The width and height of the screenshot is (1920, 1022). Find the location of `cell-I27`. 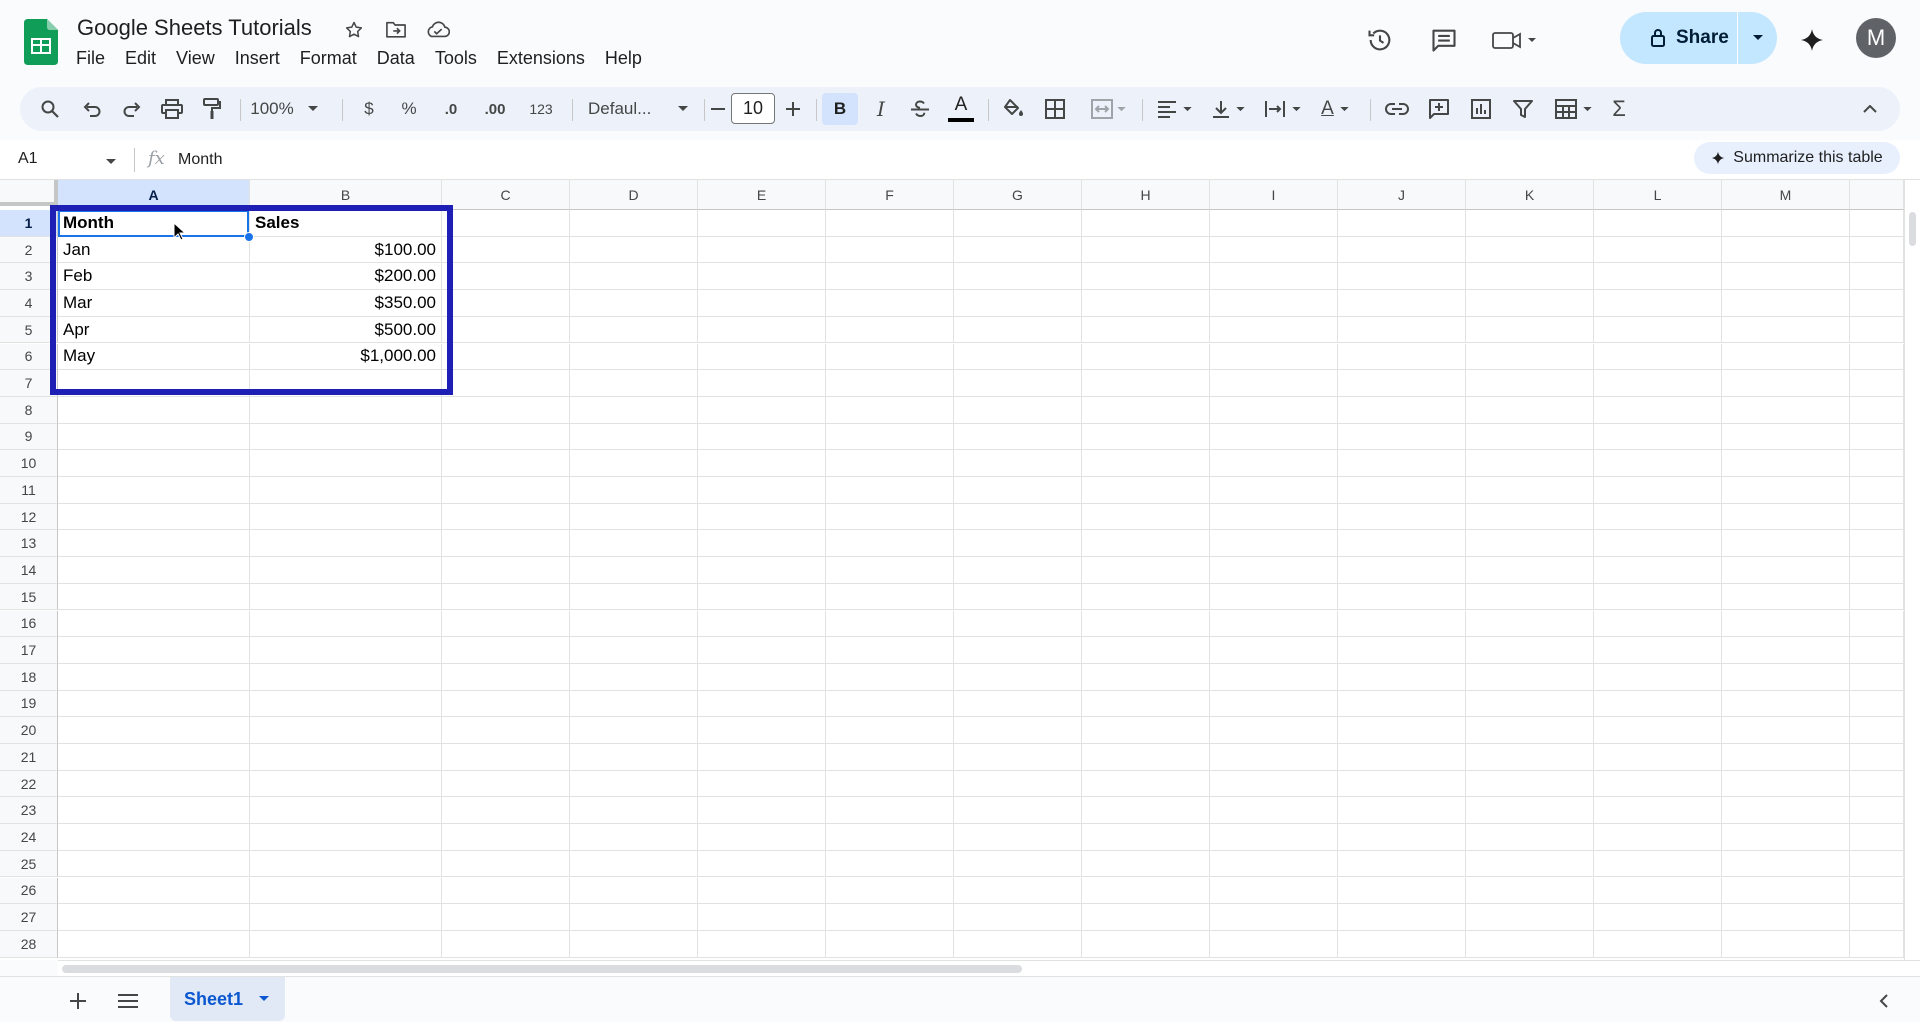

cell-I27 is located at coordinates (1274, 917).